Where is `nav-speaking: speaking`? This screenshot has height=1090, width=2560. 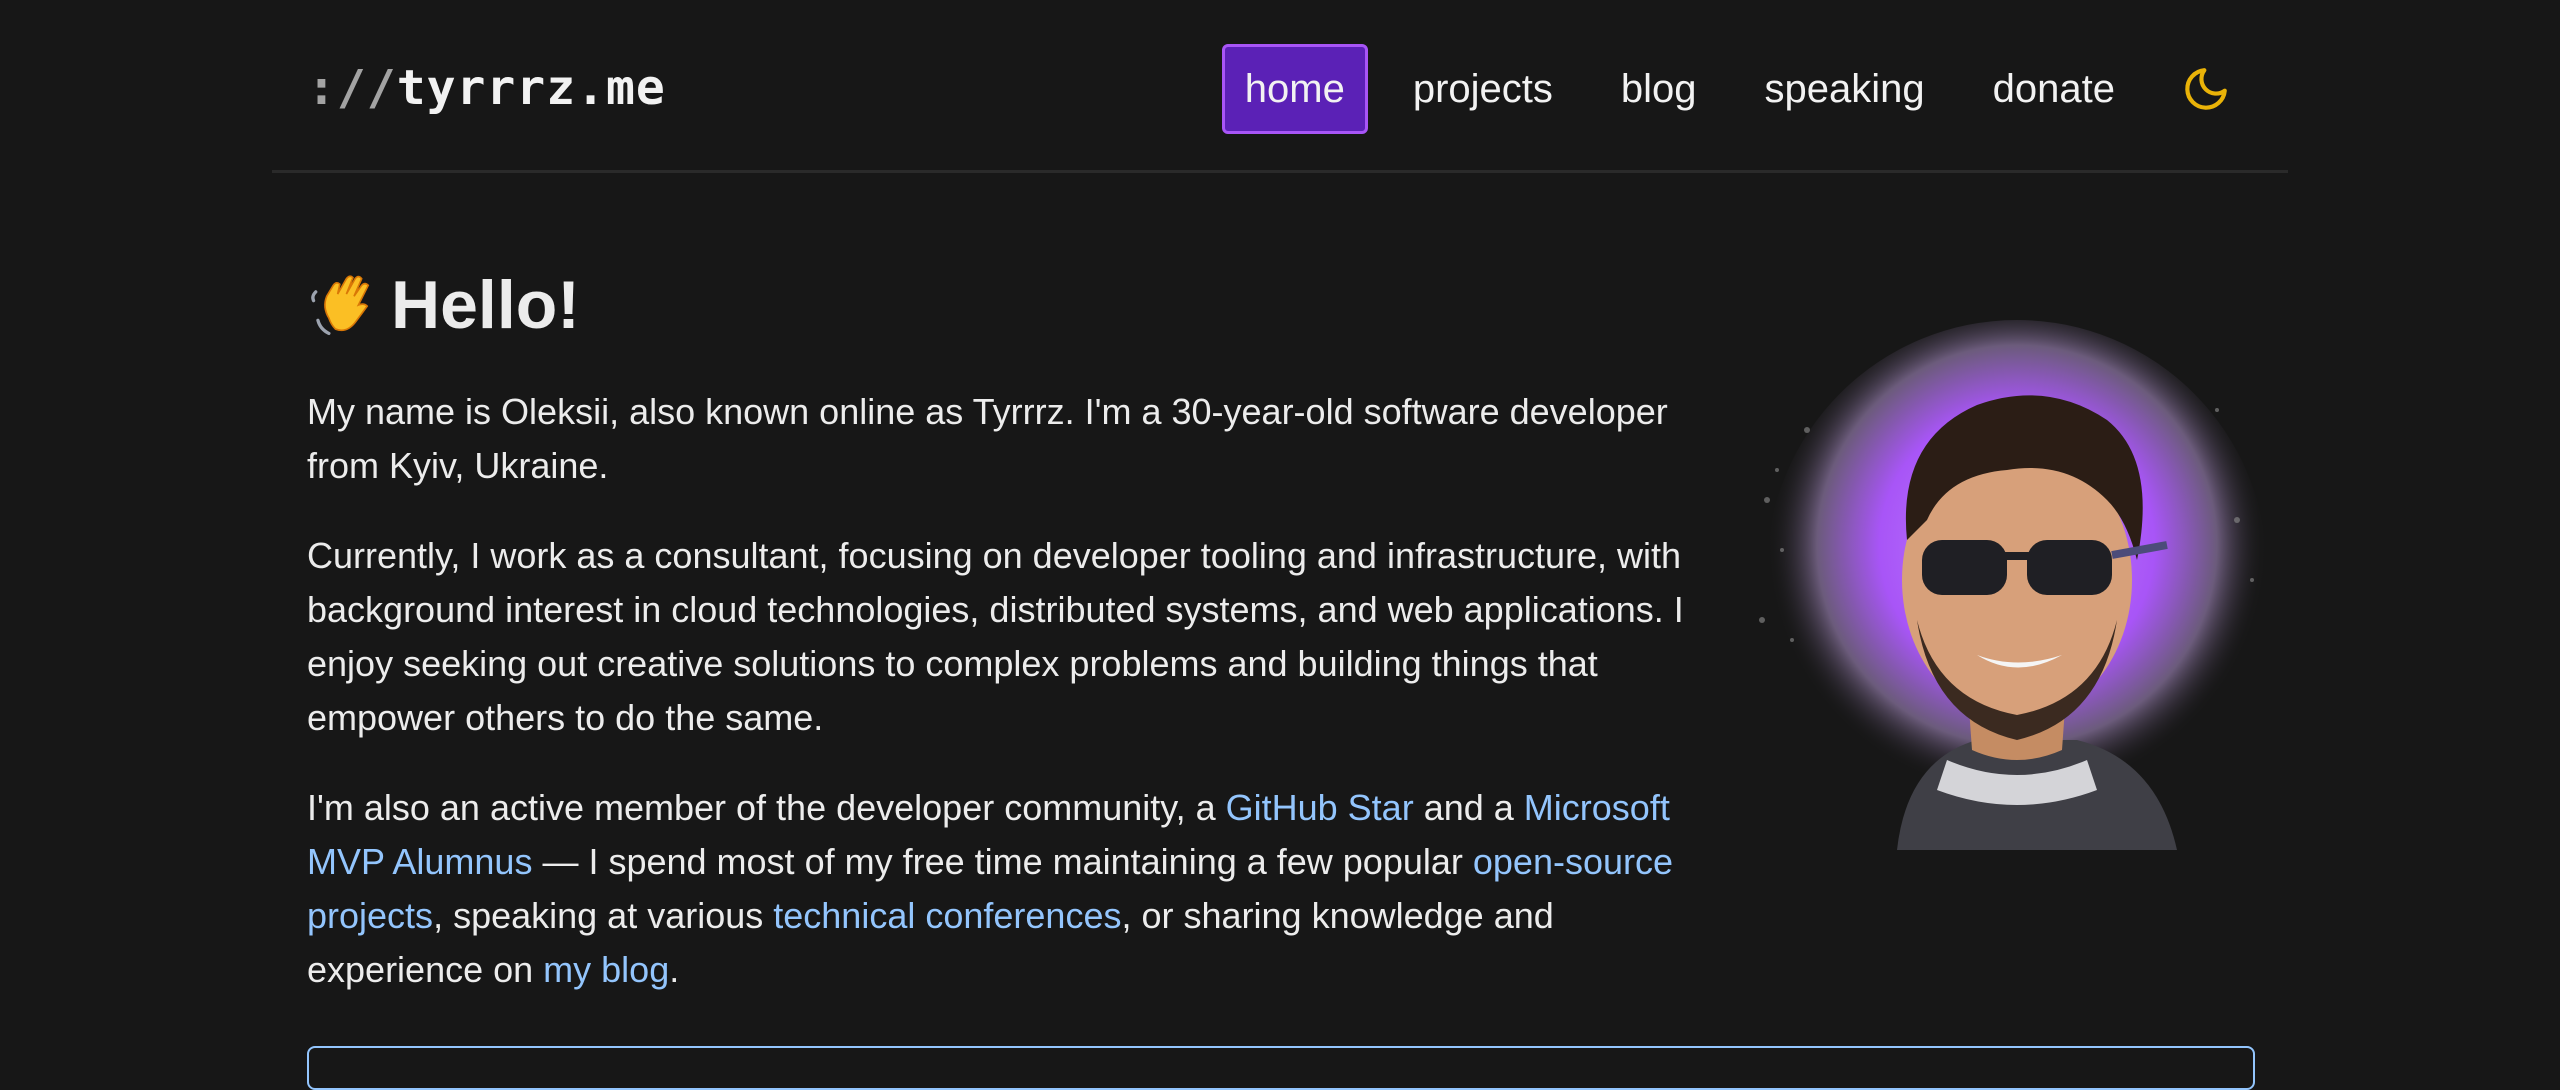
nav-speaking: speaking is located at coordinates (1845, 89).